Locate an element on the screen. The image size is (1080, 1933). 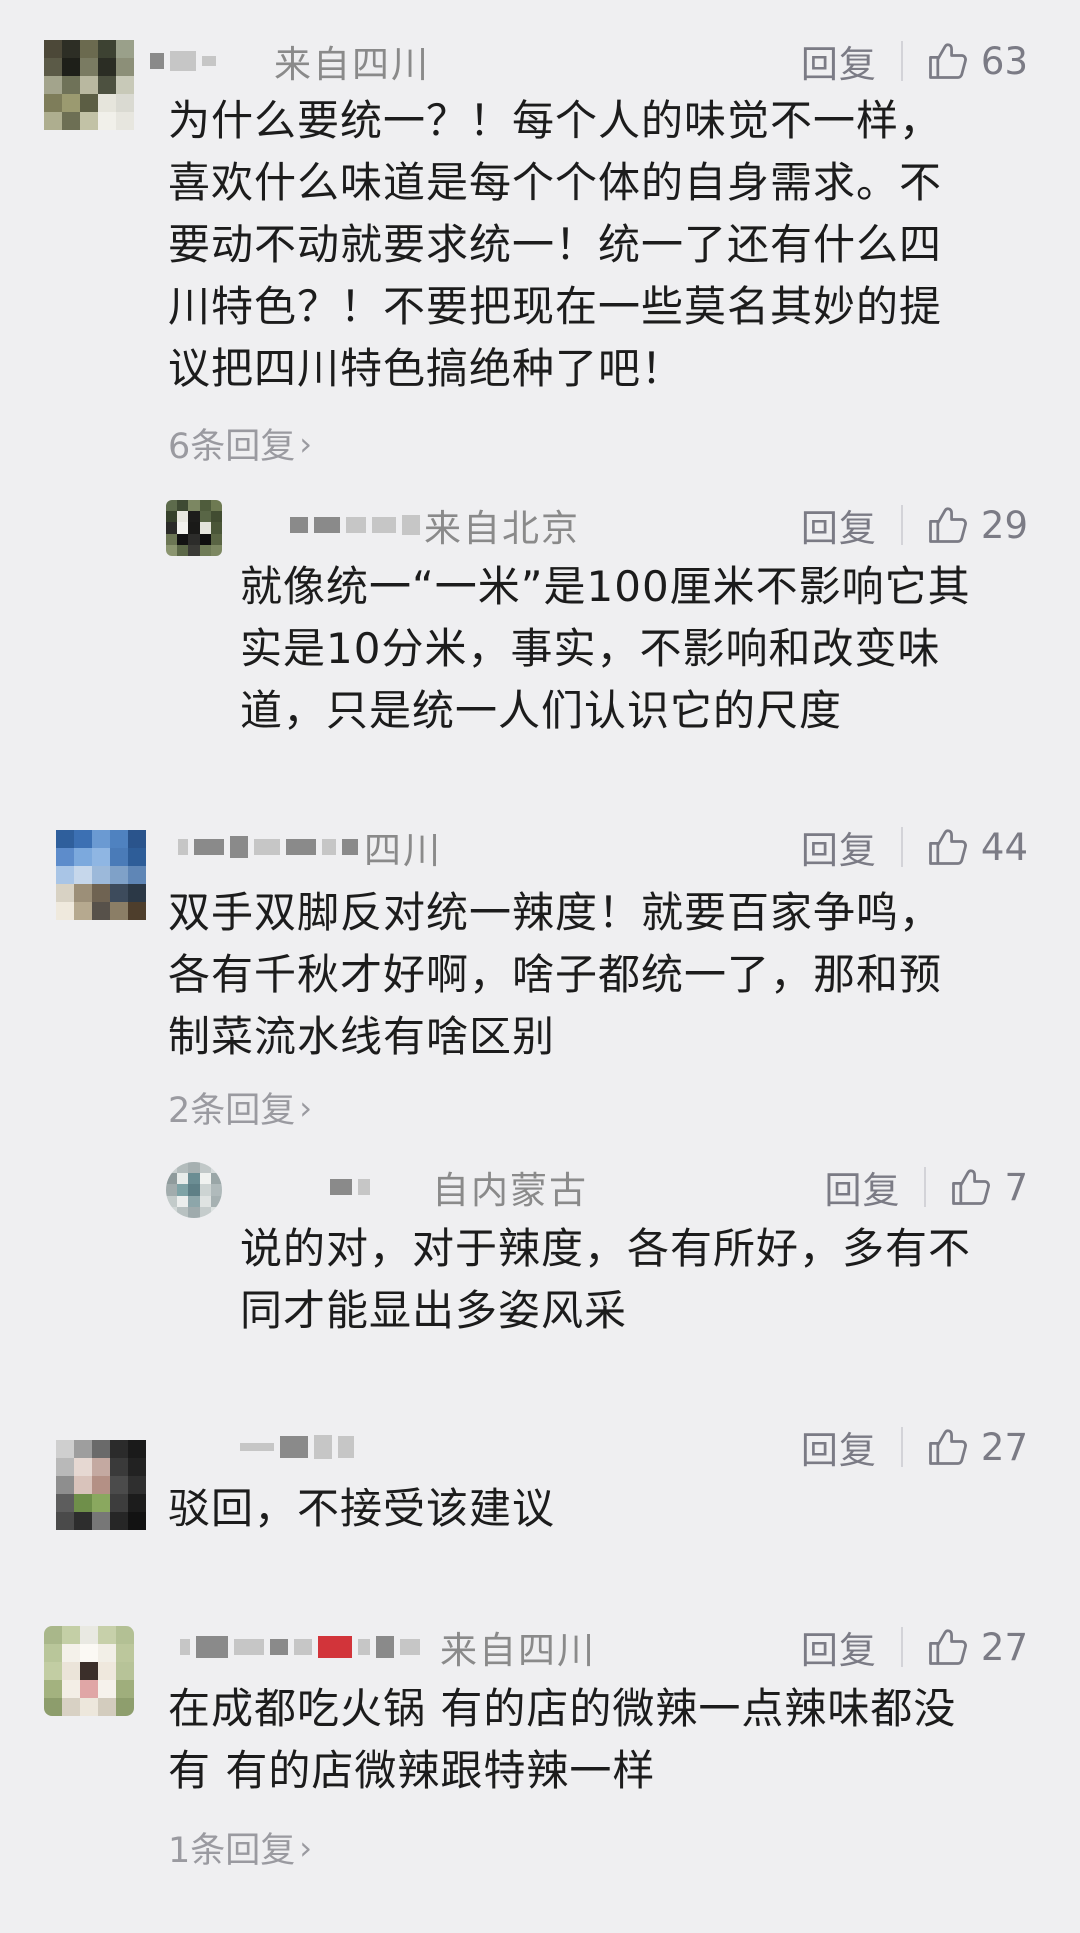
view-replies-link: 2条回复 › is located at coordinates (240, 1107).